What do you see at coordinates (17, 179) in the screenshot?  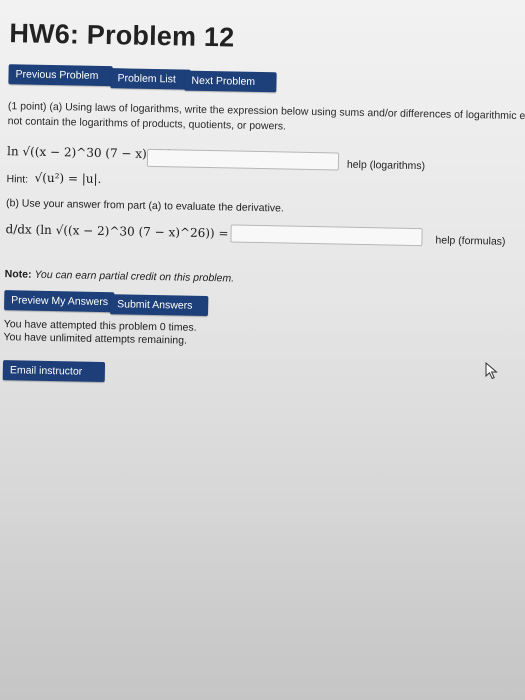 I see `hint-label: Hint:` at bounding box center [17, 179].